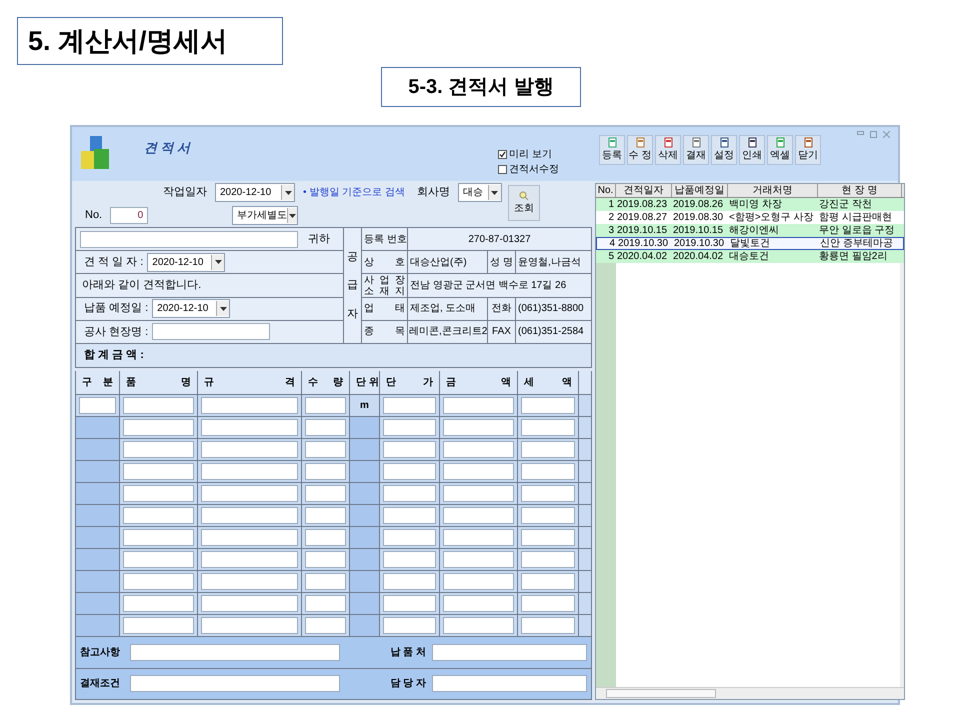 The height and width of the screenshot is (720, 960). Describe the element at coordinates (661, 693) in the screenshot. I see `scroll-thumb` at that location.